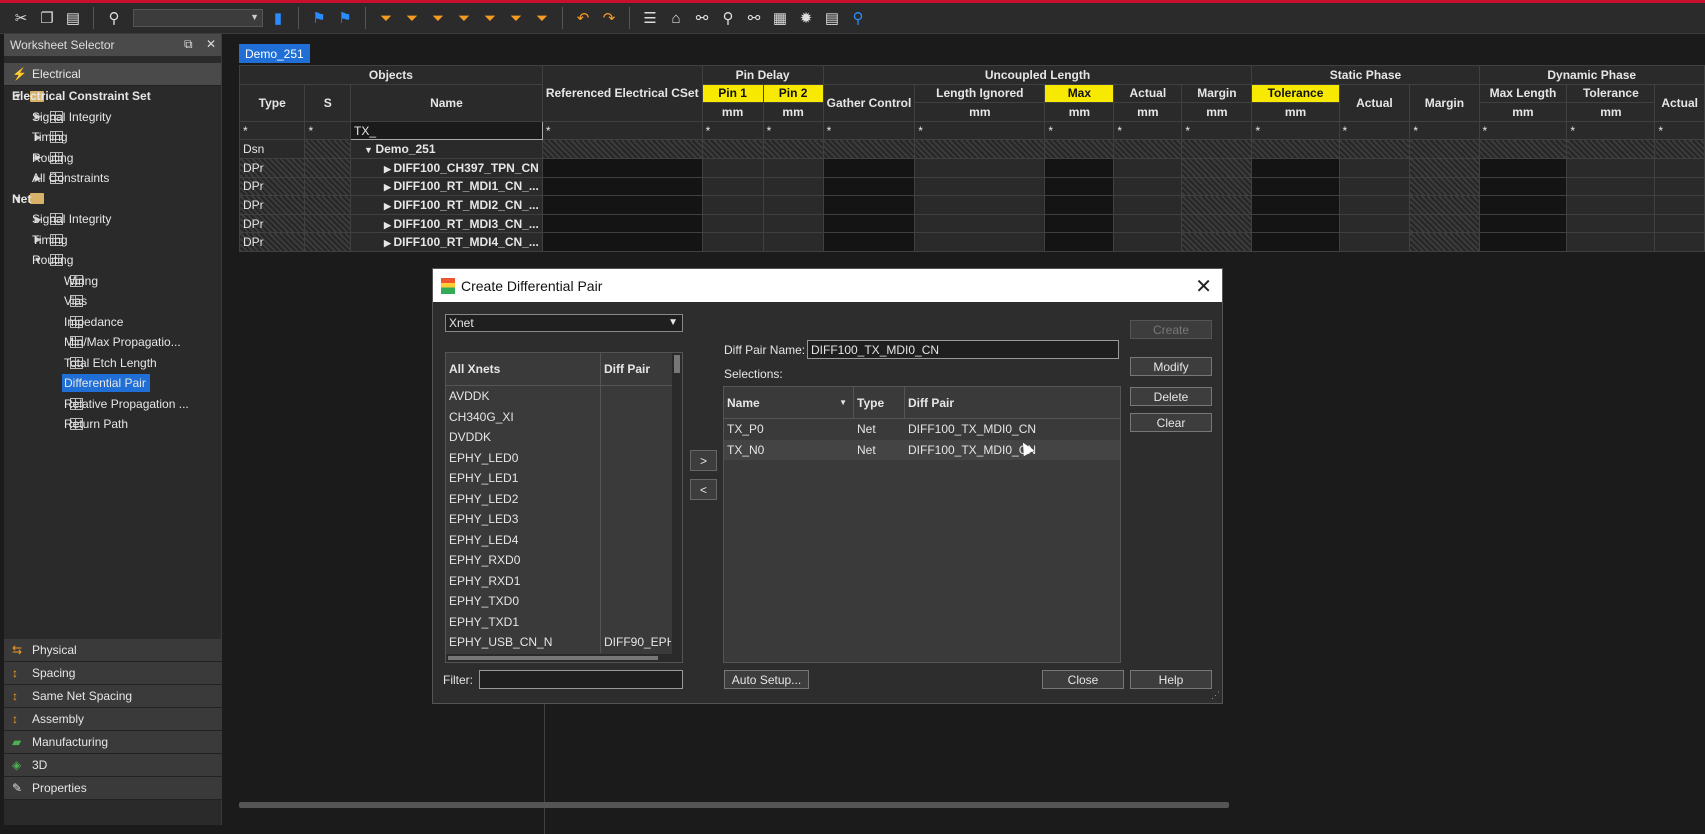 The image size is (1705, 834). Describe the element at coordinates (113, 696) in the screenshot. I see `category-item: ↕ Same Net Spacing` at that location.